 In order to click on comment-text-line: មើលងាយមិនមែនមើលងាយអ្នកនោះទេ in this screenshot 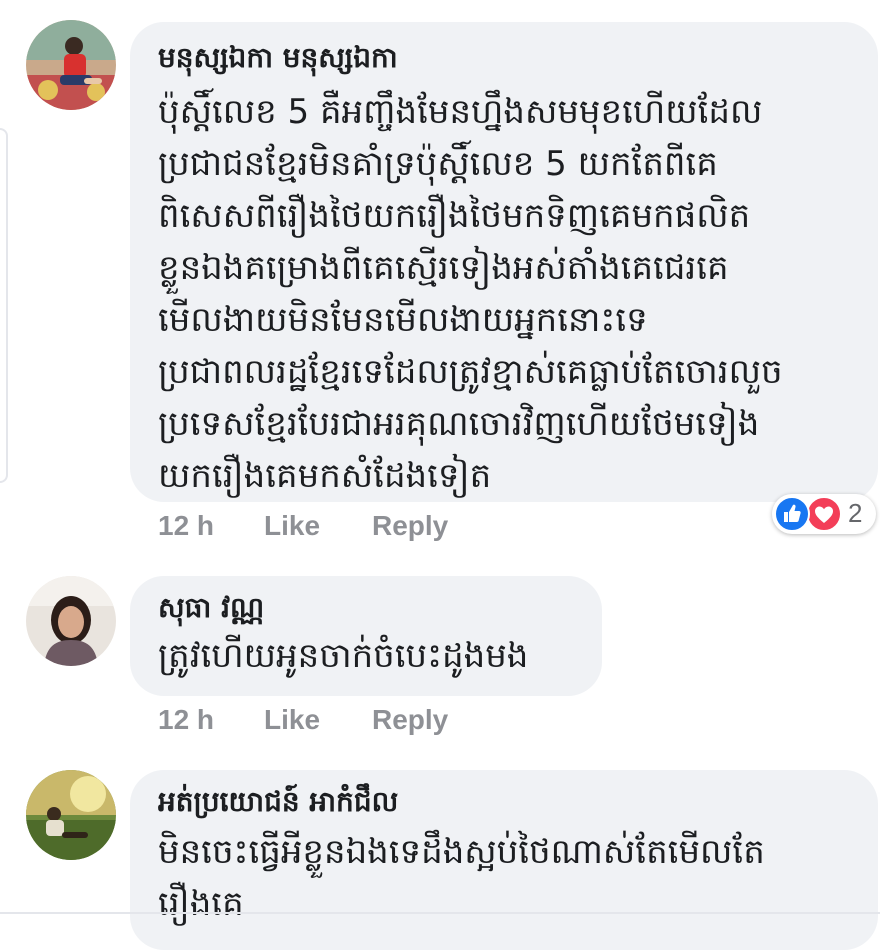, I will do `click(403, 320)`.